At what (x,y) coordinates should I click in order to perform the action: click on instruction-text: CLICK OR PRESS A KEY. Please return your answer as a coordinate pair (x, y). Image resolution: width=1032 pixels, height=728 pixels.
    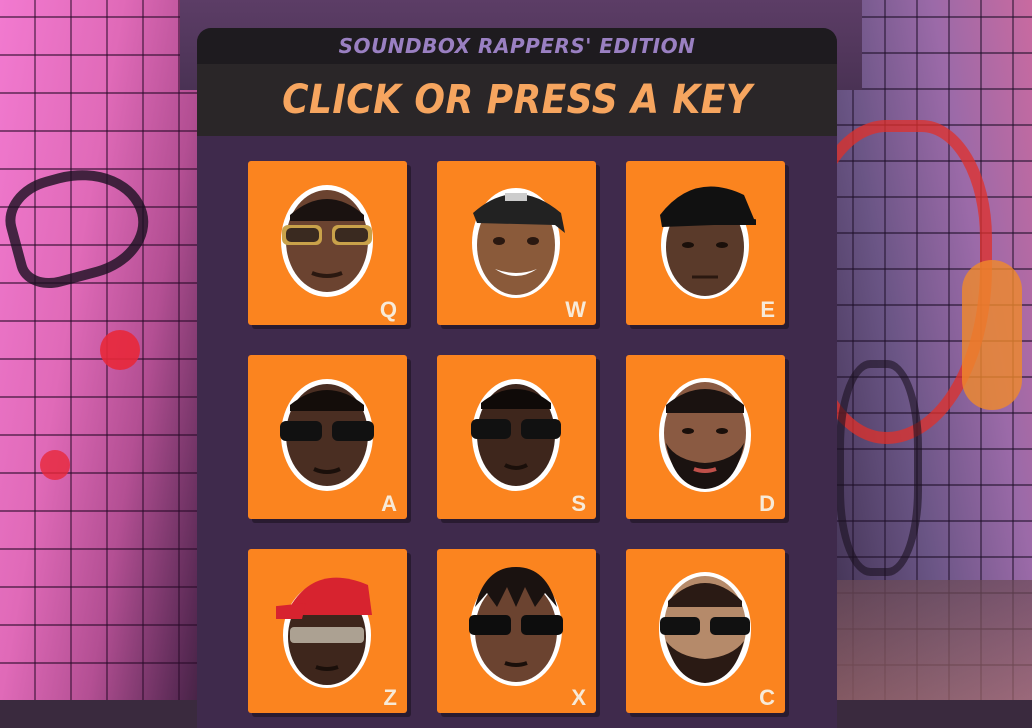
    Looking at the image, I should click on (517, 100).